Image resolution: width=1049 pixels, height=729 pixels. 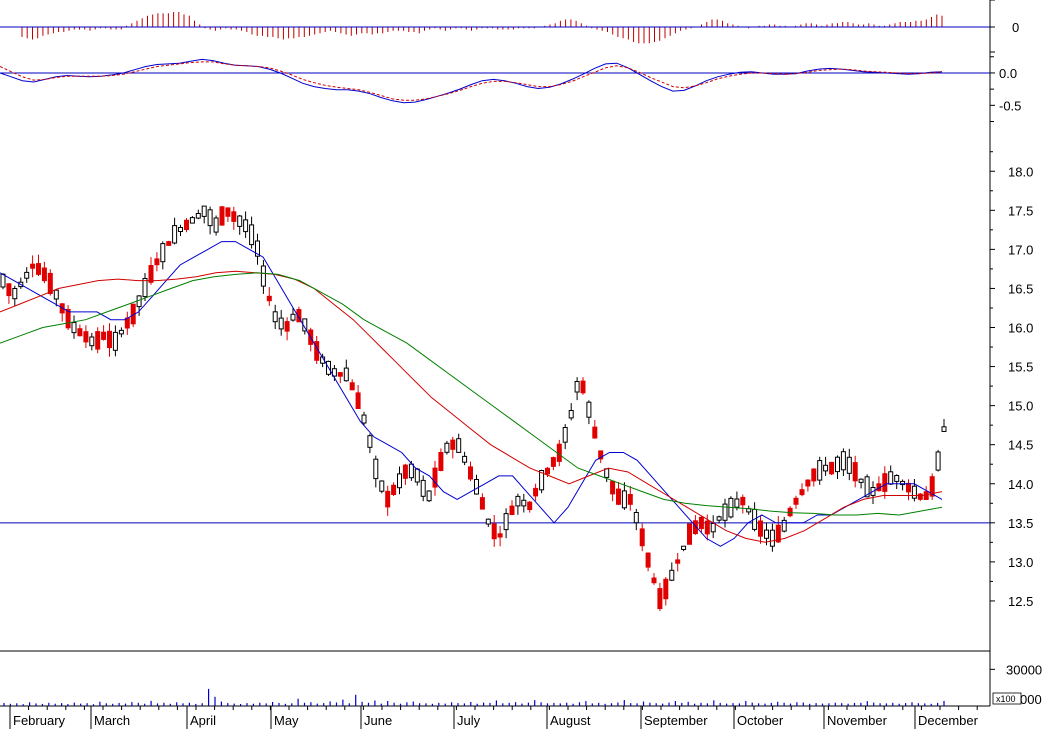 I want to click on month-label: October, so click(x=760, y=720).